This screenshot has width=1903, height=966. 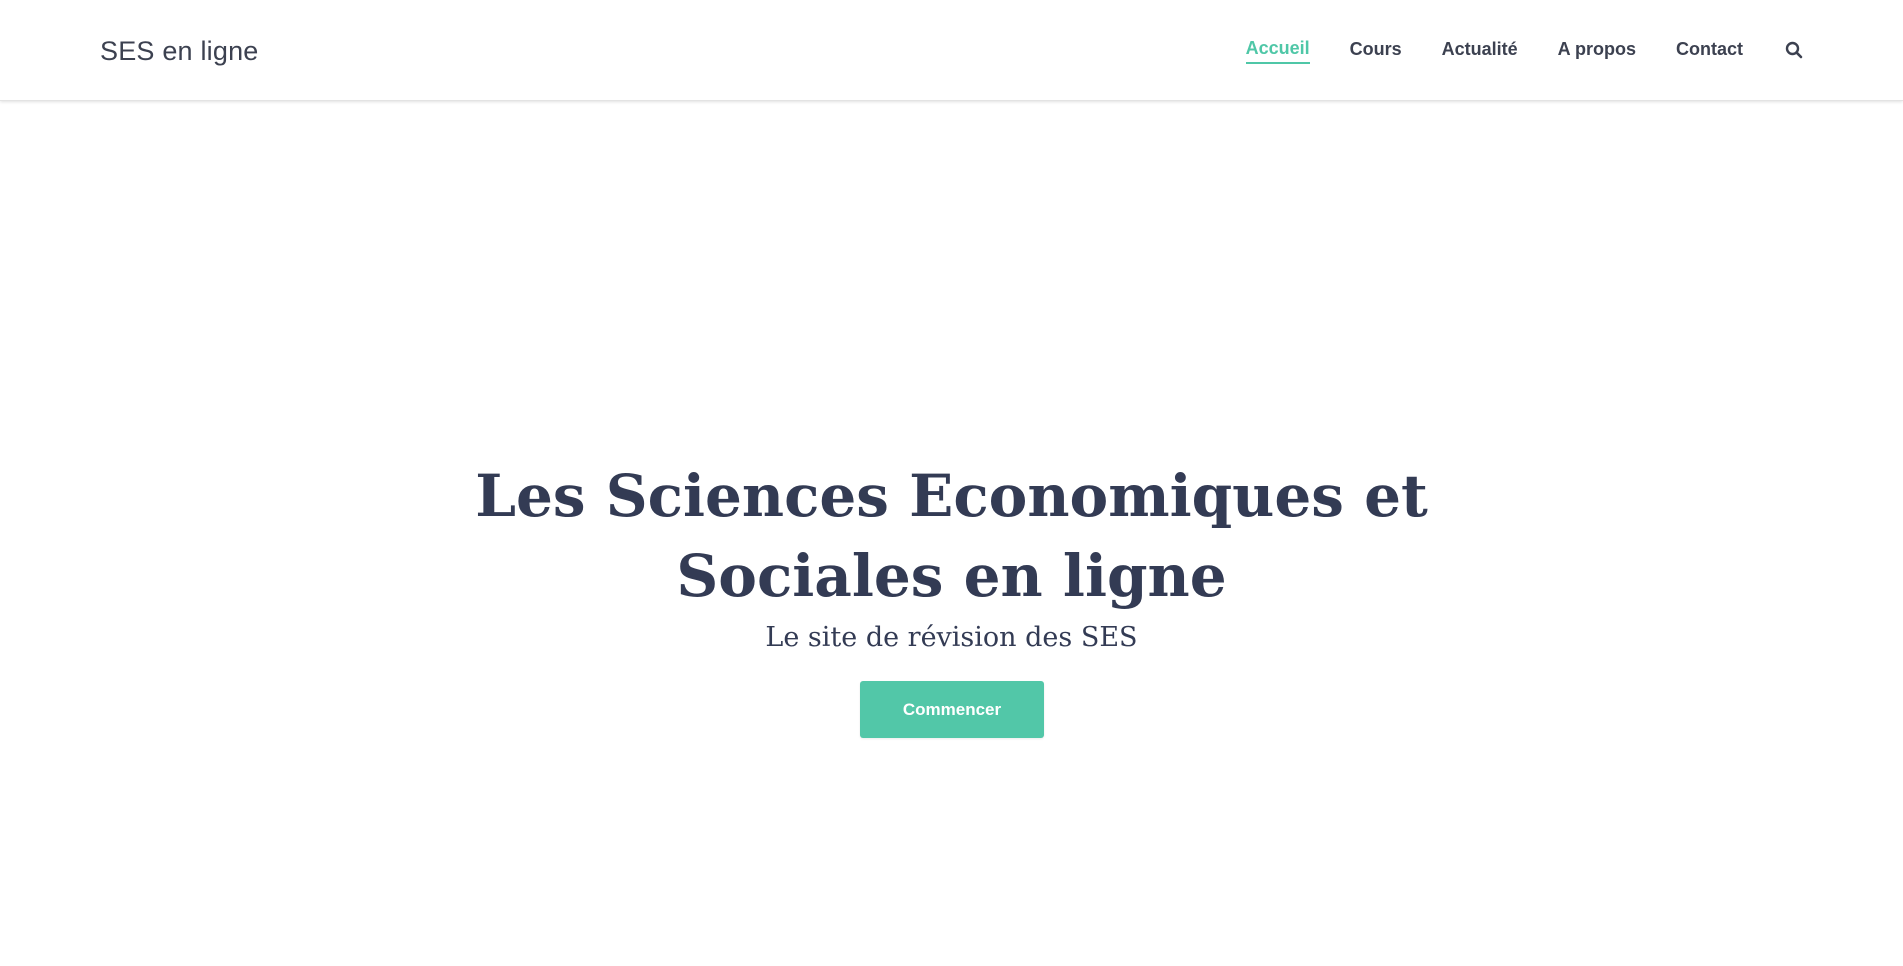 I want to click on nav-item-accueil: Accueil, so click(x=1277, y=51).